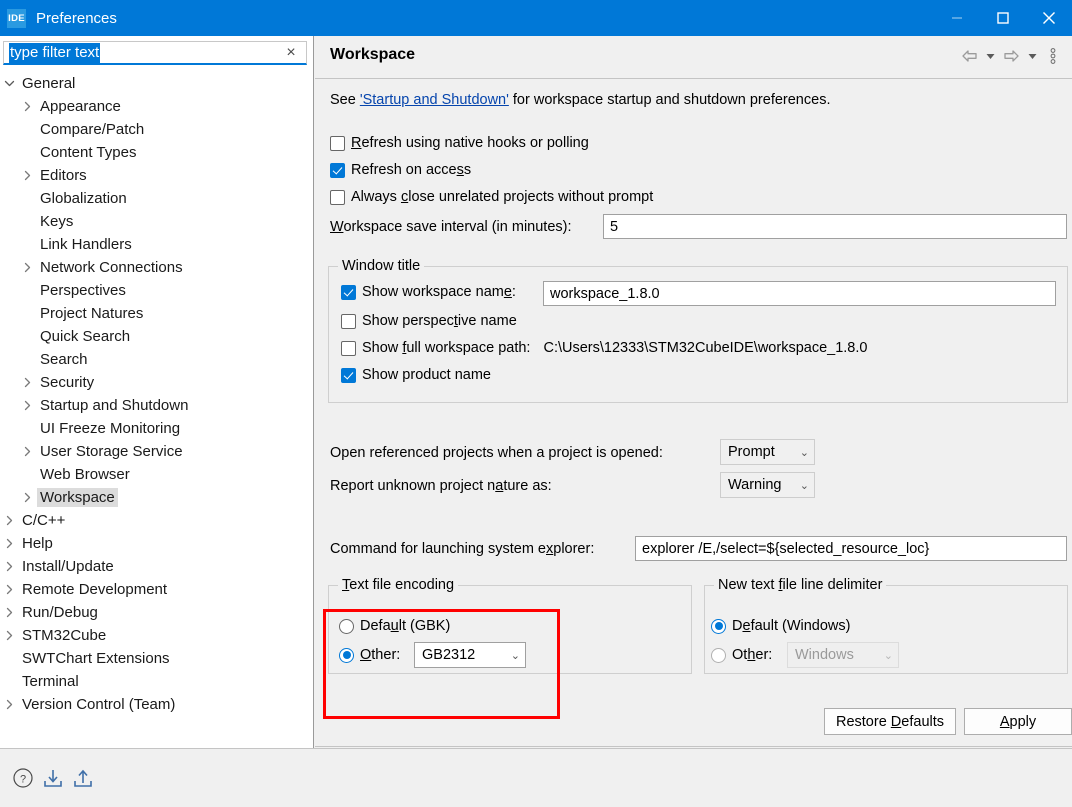  I want to click on tree-item-help: Help, so click(156, 543).